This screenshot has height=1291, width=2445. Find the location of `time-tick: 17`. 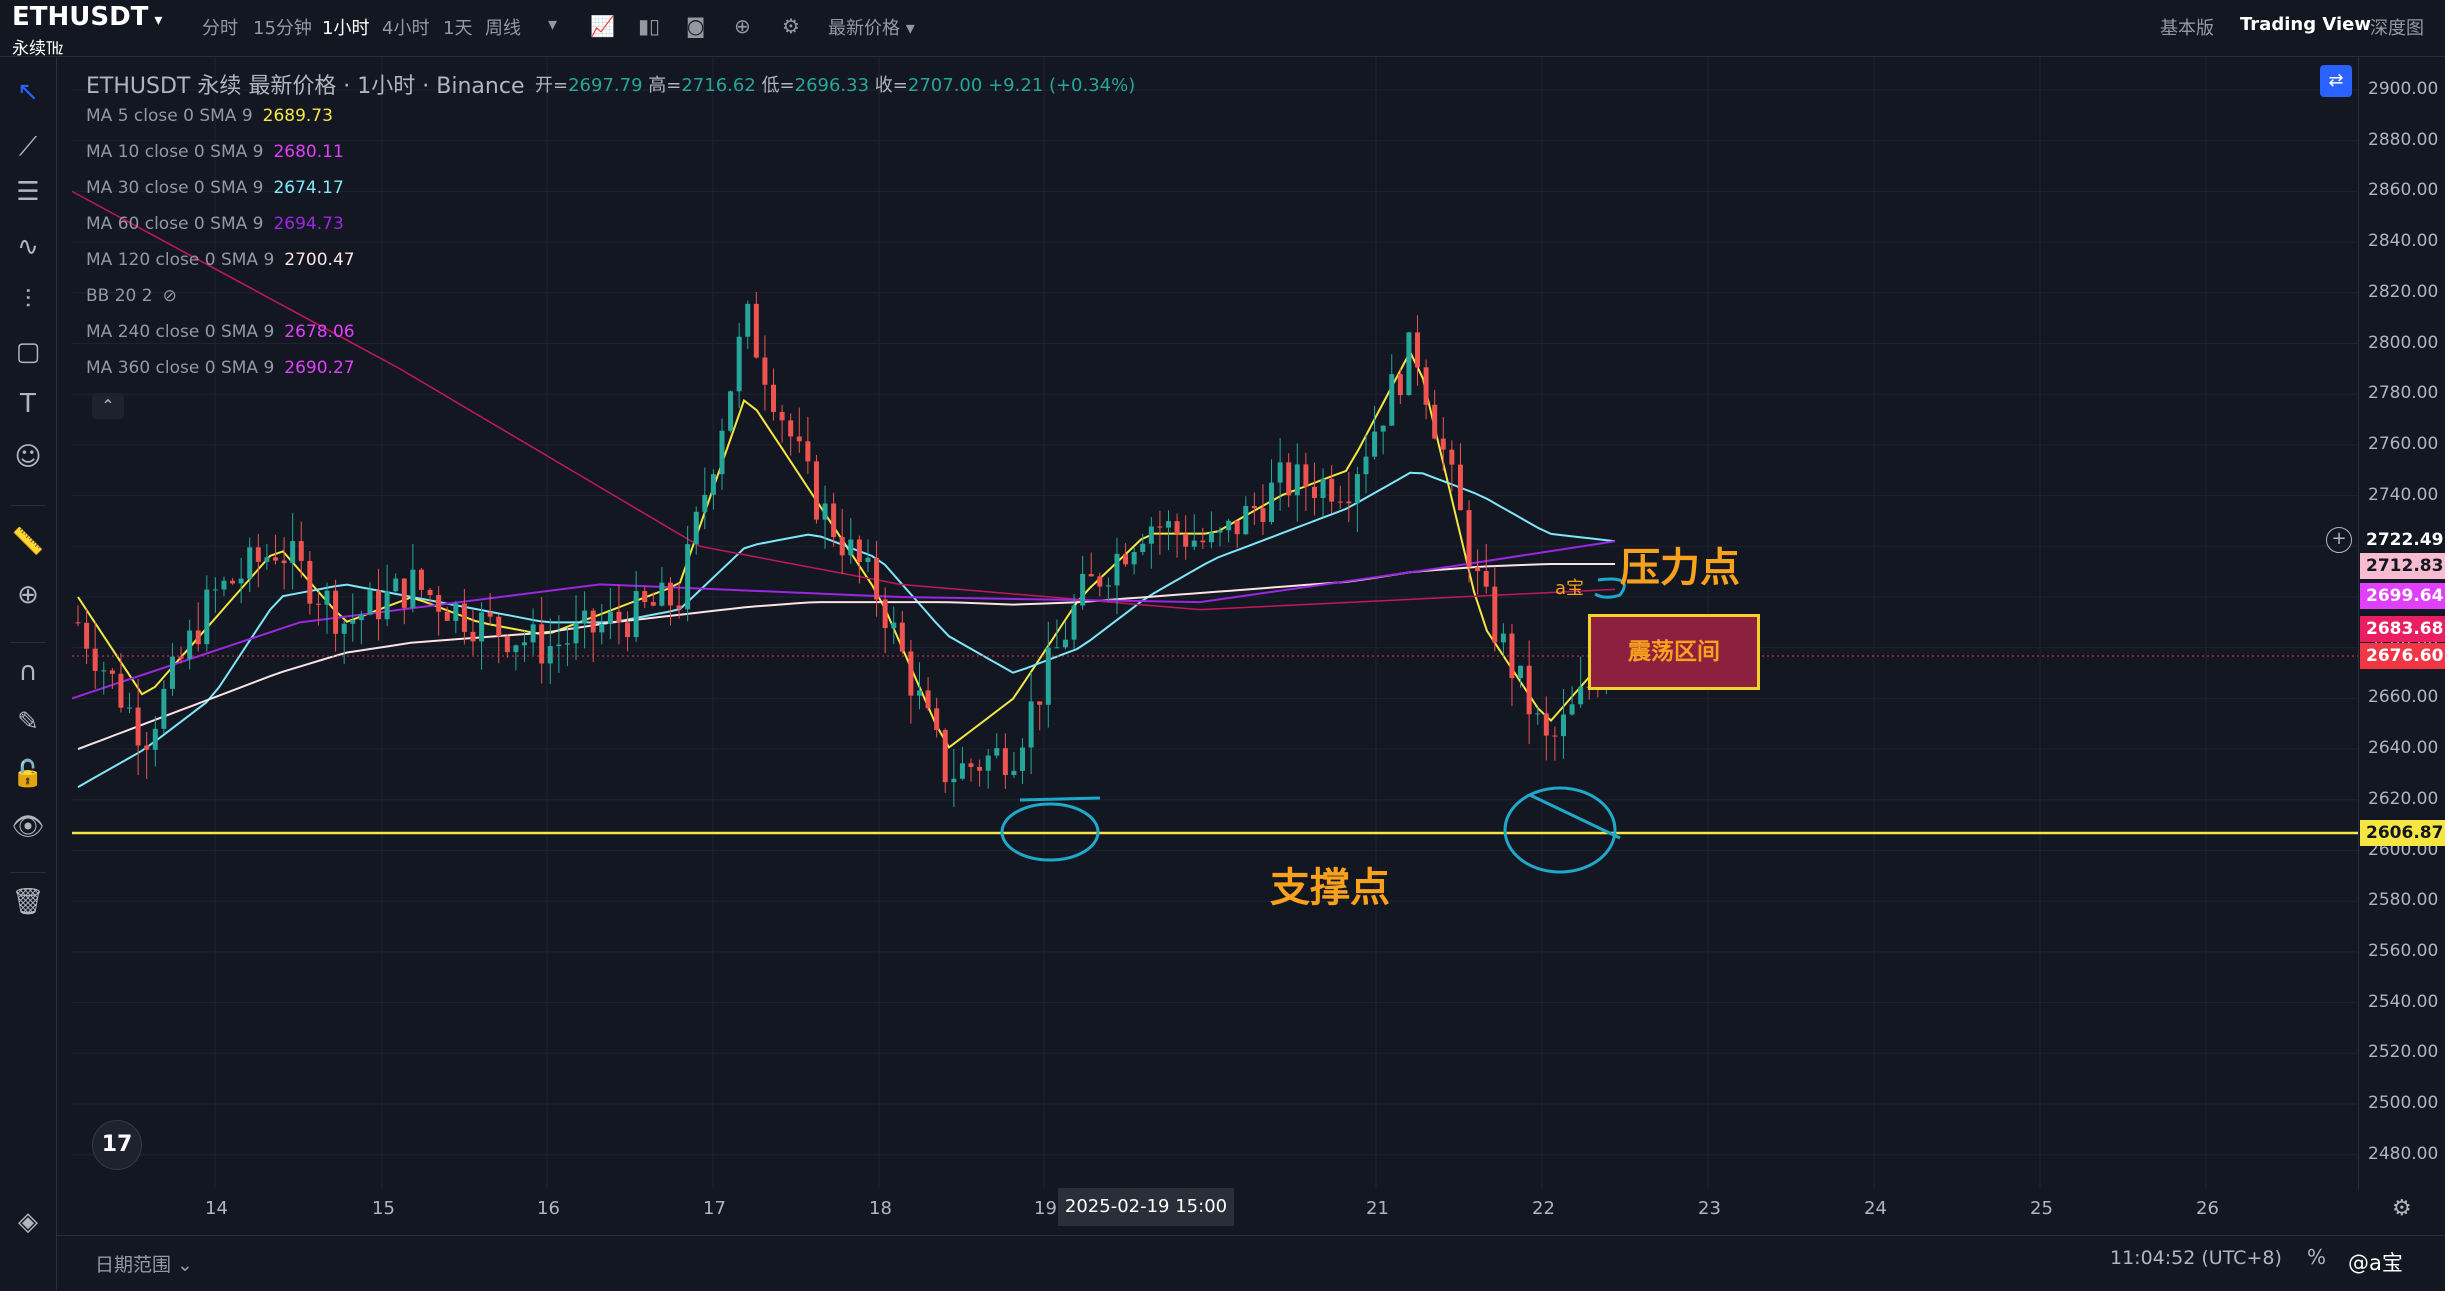

time-tick: 17 is located at coordinates (714, 1208).